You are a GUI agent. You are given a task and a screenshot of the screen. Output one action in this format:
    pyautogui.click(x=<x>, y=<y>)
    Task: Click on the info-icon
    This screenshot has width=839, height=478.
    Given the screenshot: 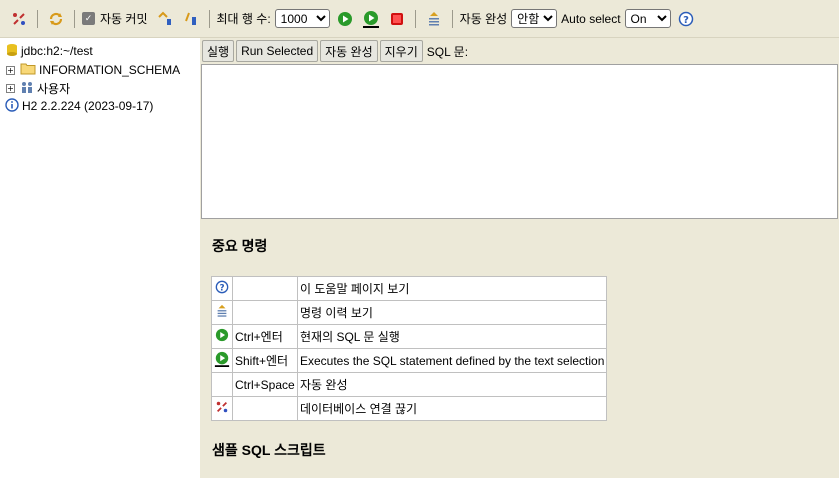 What is the action you would take?
    pyautogui.click(x=12, y=106)
    